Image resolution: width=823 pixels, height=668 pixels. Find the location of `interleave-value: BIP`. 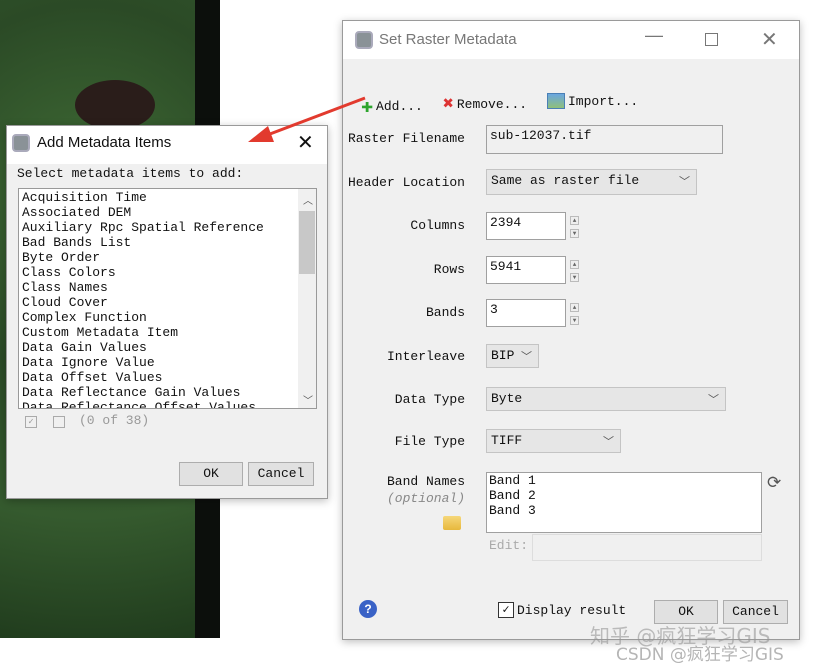

interleave-value: BIP is located at coordinates (503, 355).